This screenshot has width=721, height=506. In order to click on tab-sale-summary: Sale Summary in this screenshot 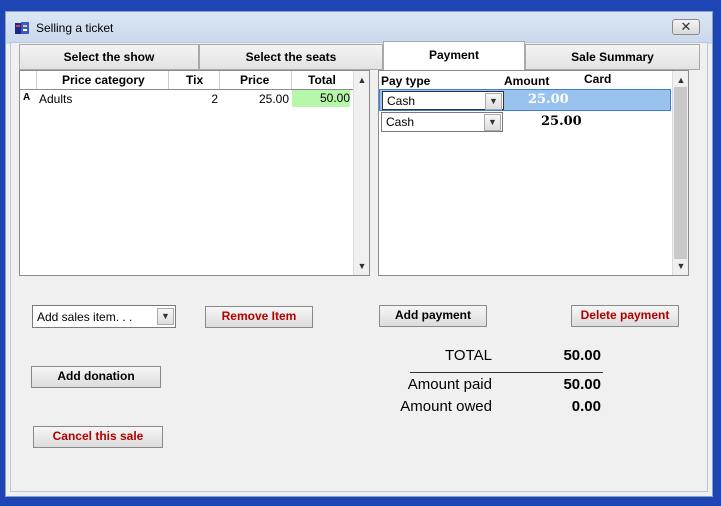, I will do `click(612, 57)`.